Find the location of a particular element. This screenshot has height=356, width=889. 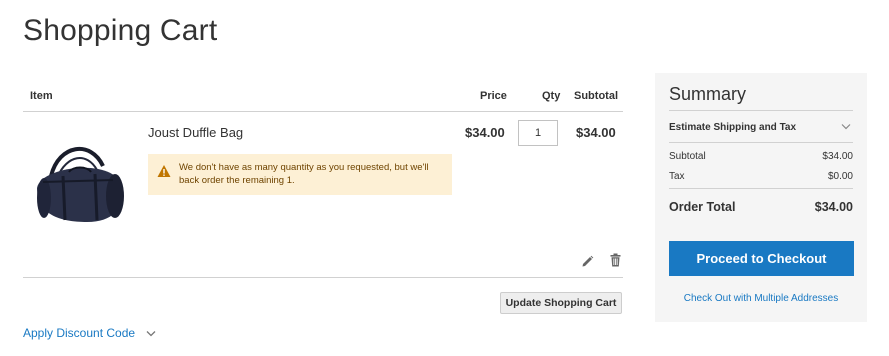

summary-subtotal-value: $34.00 is located at coordinates (837, 156).